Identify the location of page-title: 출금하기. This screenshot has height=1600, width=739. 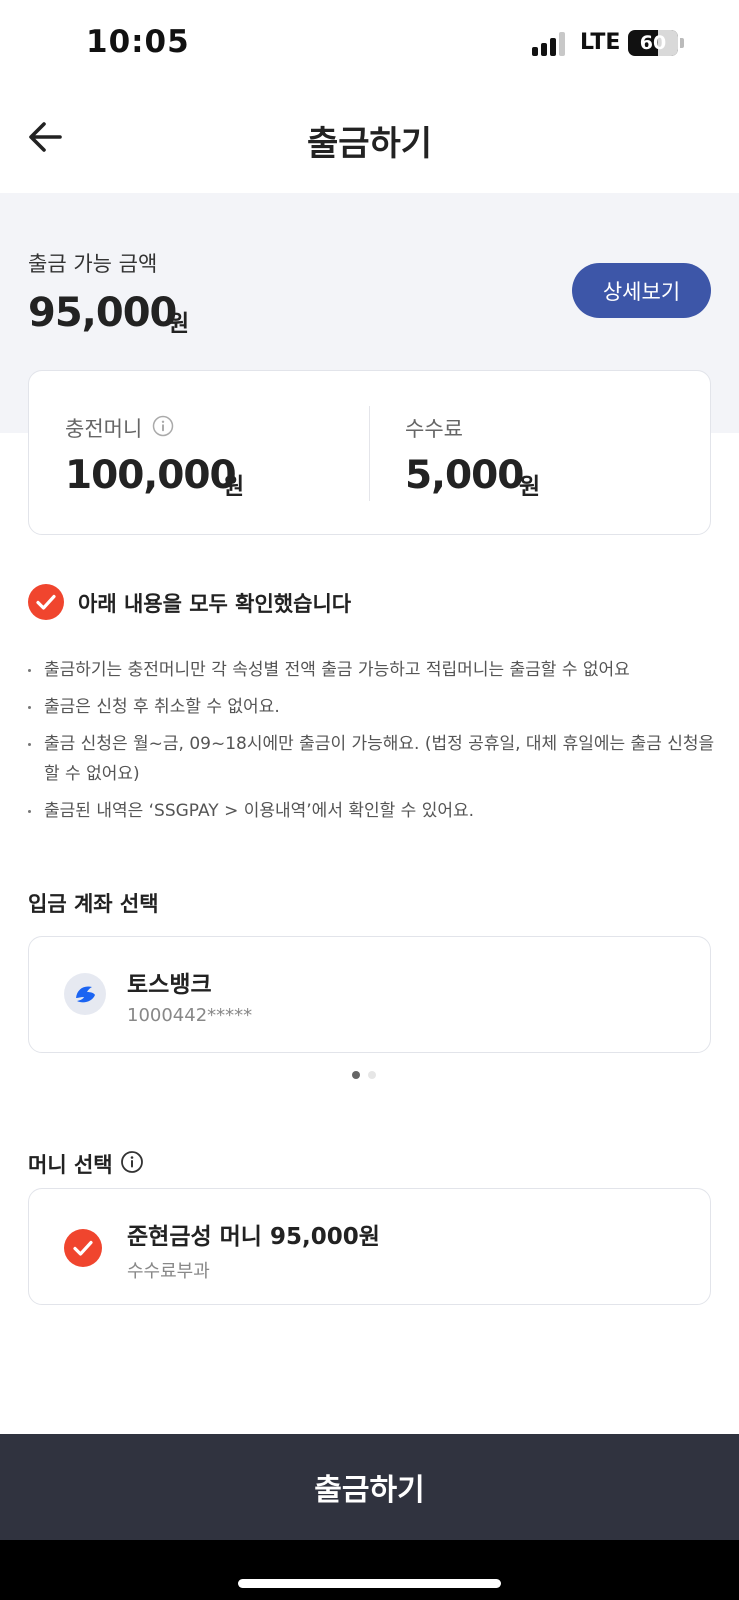
(369, 144).